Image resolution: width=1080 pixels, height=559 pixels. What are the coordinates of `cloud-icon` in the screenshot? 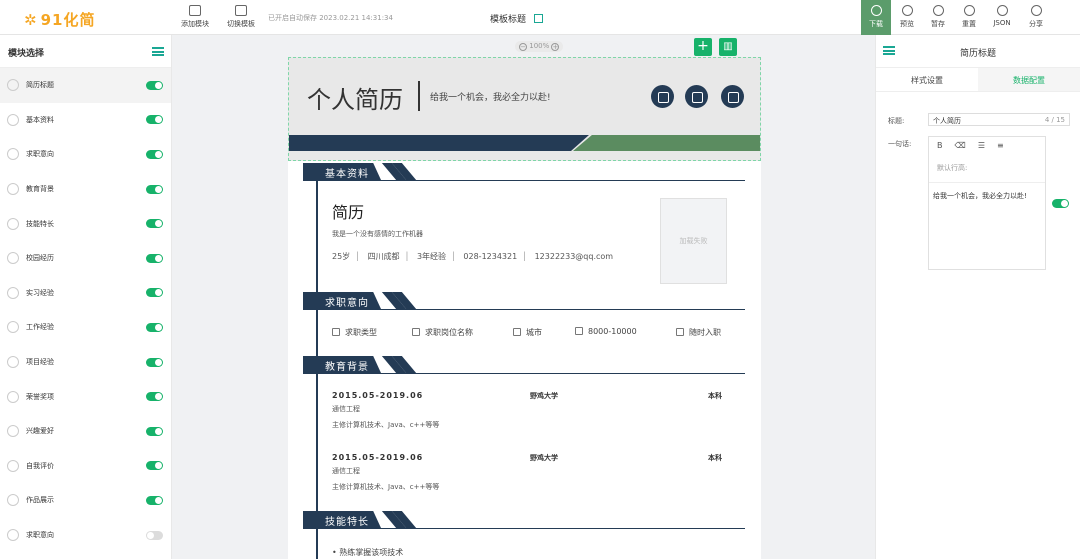 It's located at (1002, 10).